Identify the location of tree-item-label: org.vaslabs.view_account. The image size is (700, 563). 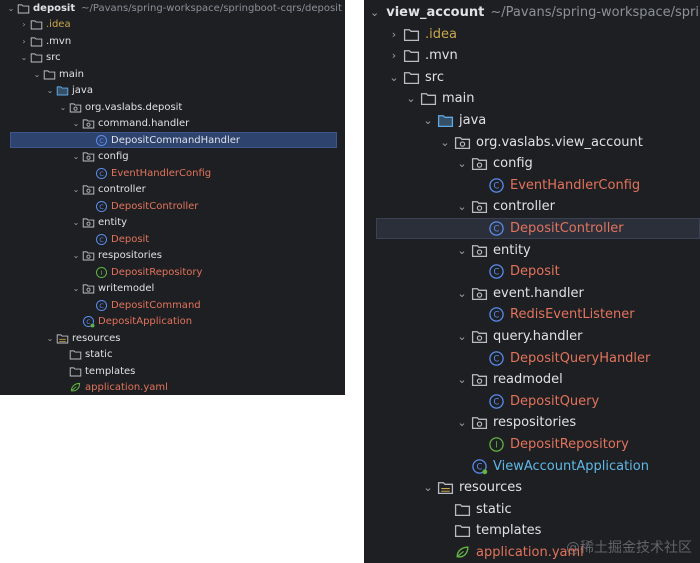
(559, 142).